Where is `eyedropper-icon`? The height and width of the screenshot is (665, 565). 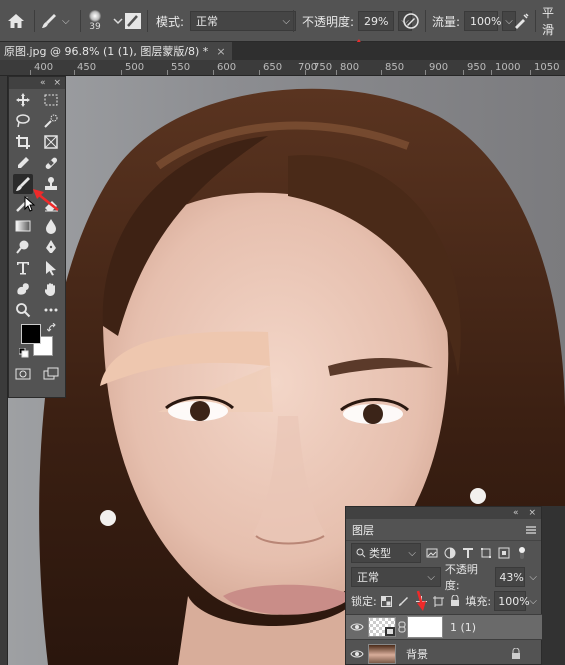
eyedropper-icon is located at coordinates (23, 162).